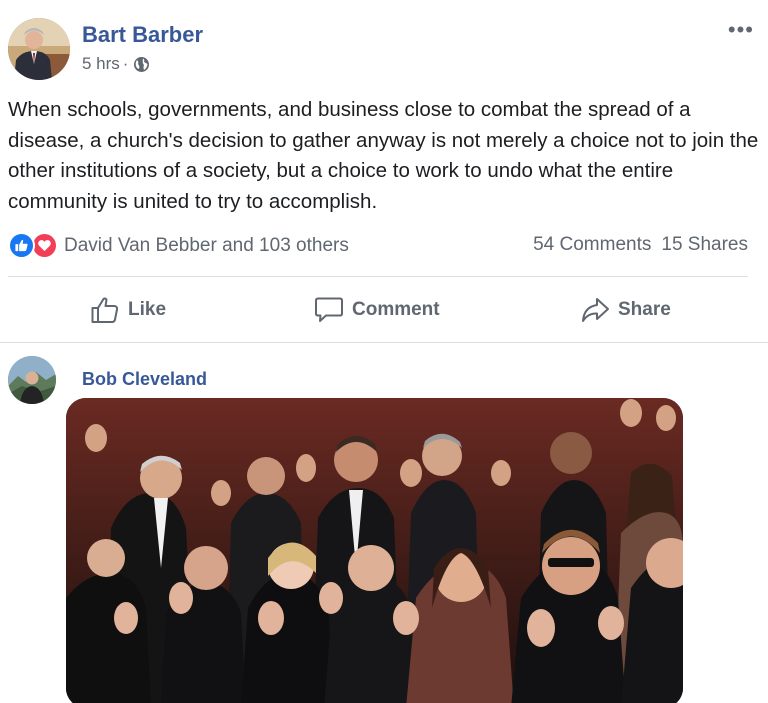 The height and width of the screenshot is (703, 768). Describe the element at coordinates (592, 245) in the screenshot. I see `comments-count: 54 Comments` at that location.